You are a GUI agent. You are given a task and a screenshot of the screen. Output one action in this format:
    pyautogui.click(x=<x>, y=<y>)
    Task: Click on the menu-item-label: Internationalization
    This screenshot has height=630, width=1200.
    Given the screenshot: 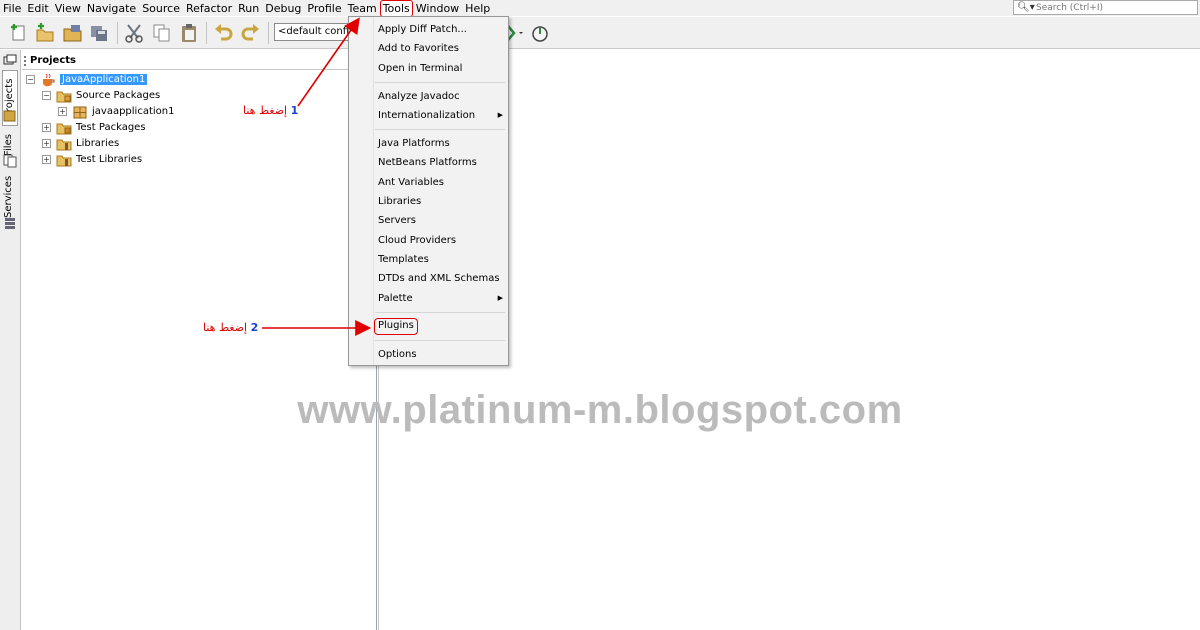 What is the action you would take?
    pyautogui.click(x=427, y=115)
    